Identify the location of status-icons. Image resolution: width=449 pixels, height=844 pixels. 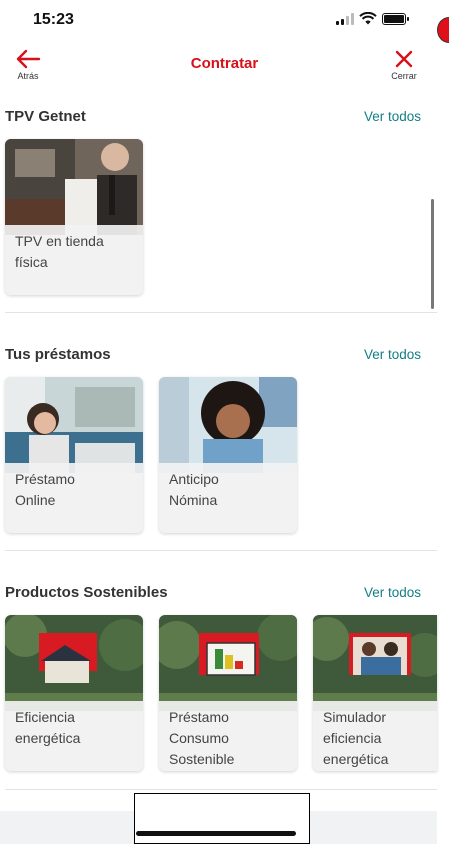
(372, 18).